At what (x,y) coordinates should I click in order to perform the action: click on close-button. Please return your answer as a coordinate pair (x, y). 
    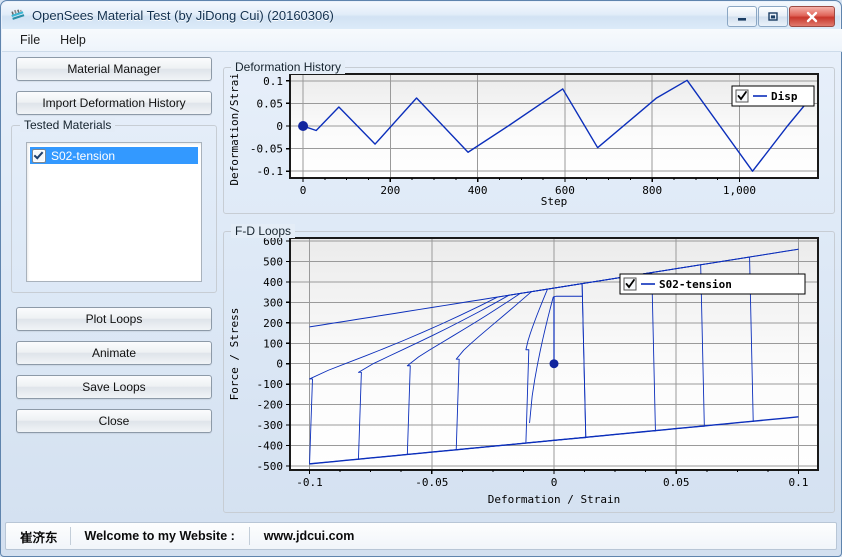
    Looking at the image, I should click on (812, 16).